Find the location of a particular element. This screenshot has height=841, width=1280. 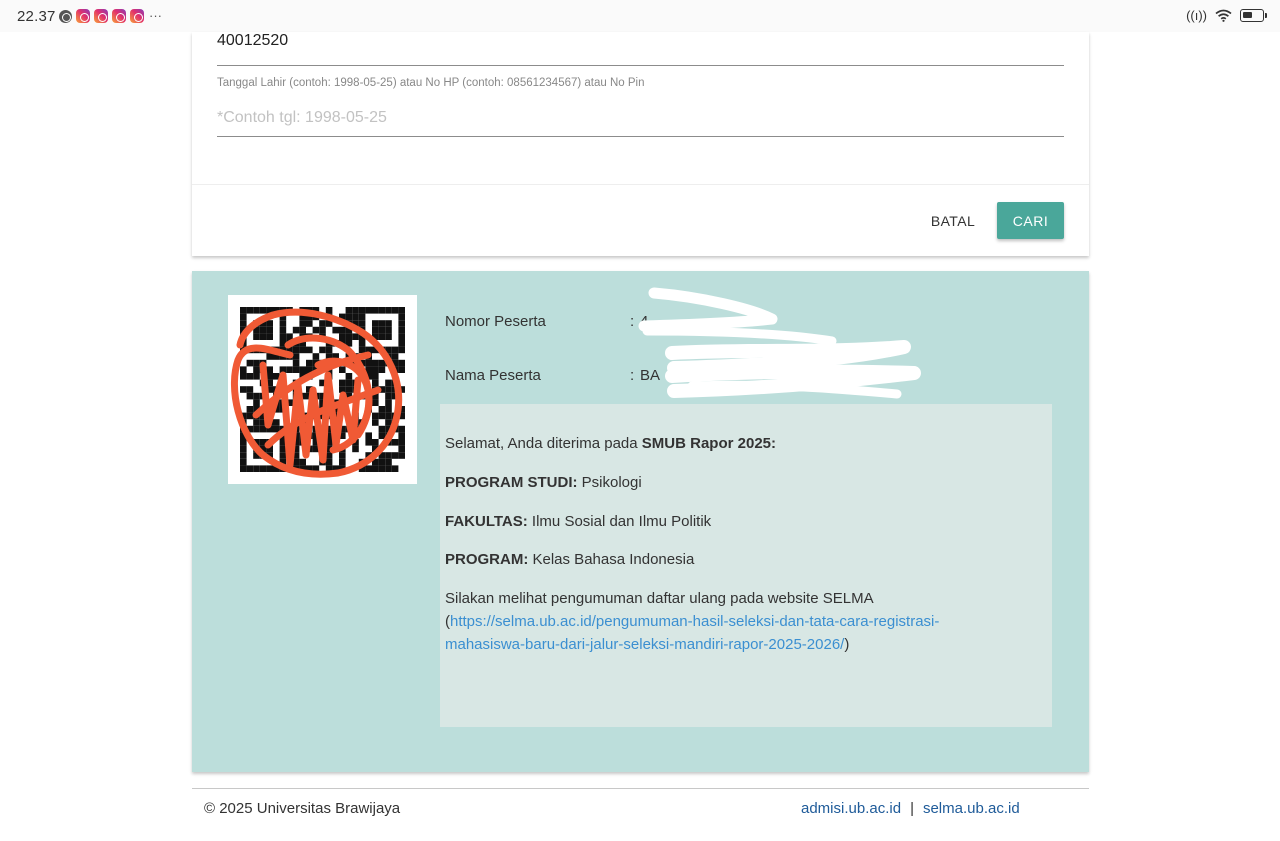

study-program-value: Psikologi is located at coordinates (609, 482).